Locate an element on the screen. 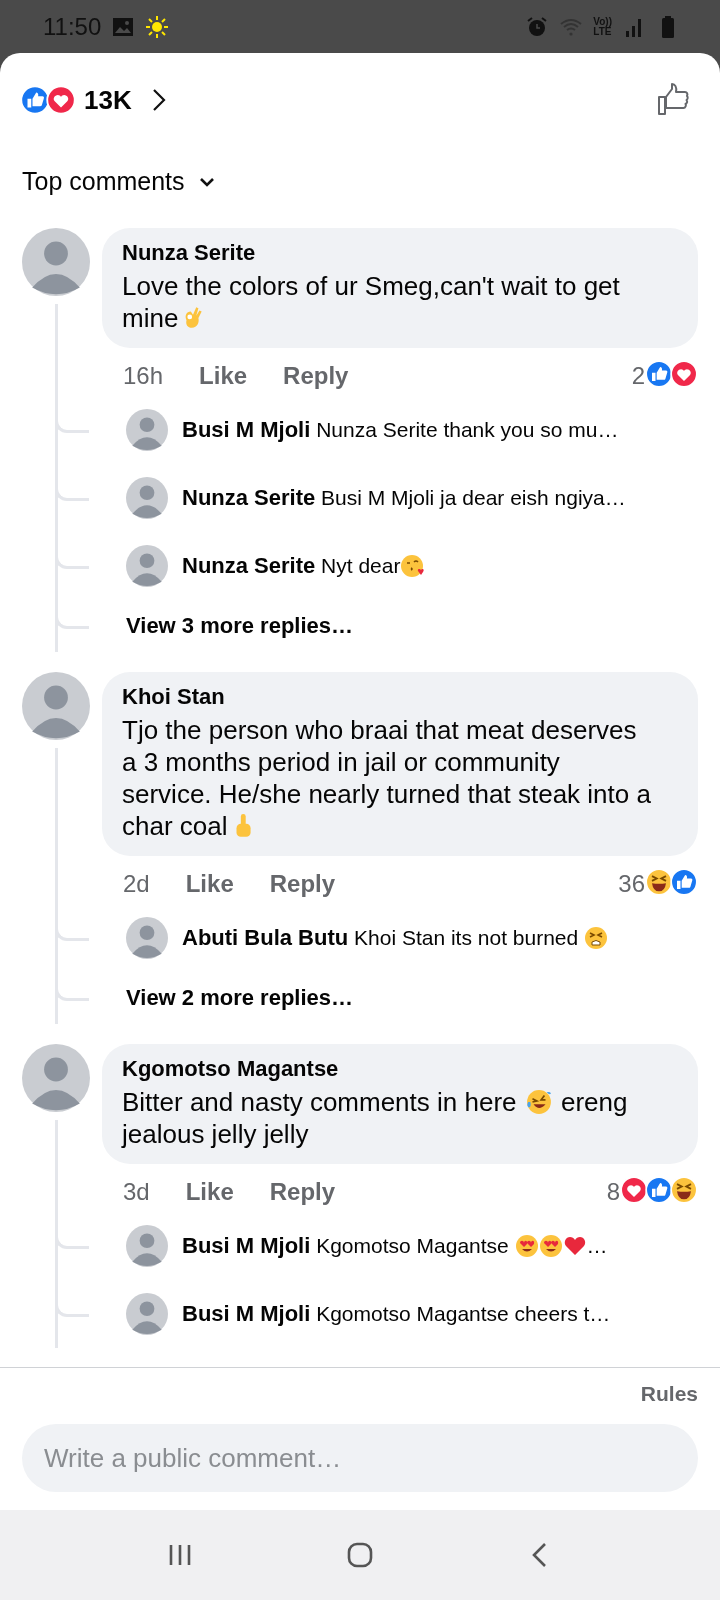  sun-icon is located at coordinates (157, 26).